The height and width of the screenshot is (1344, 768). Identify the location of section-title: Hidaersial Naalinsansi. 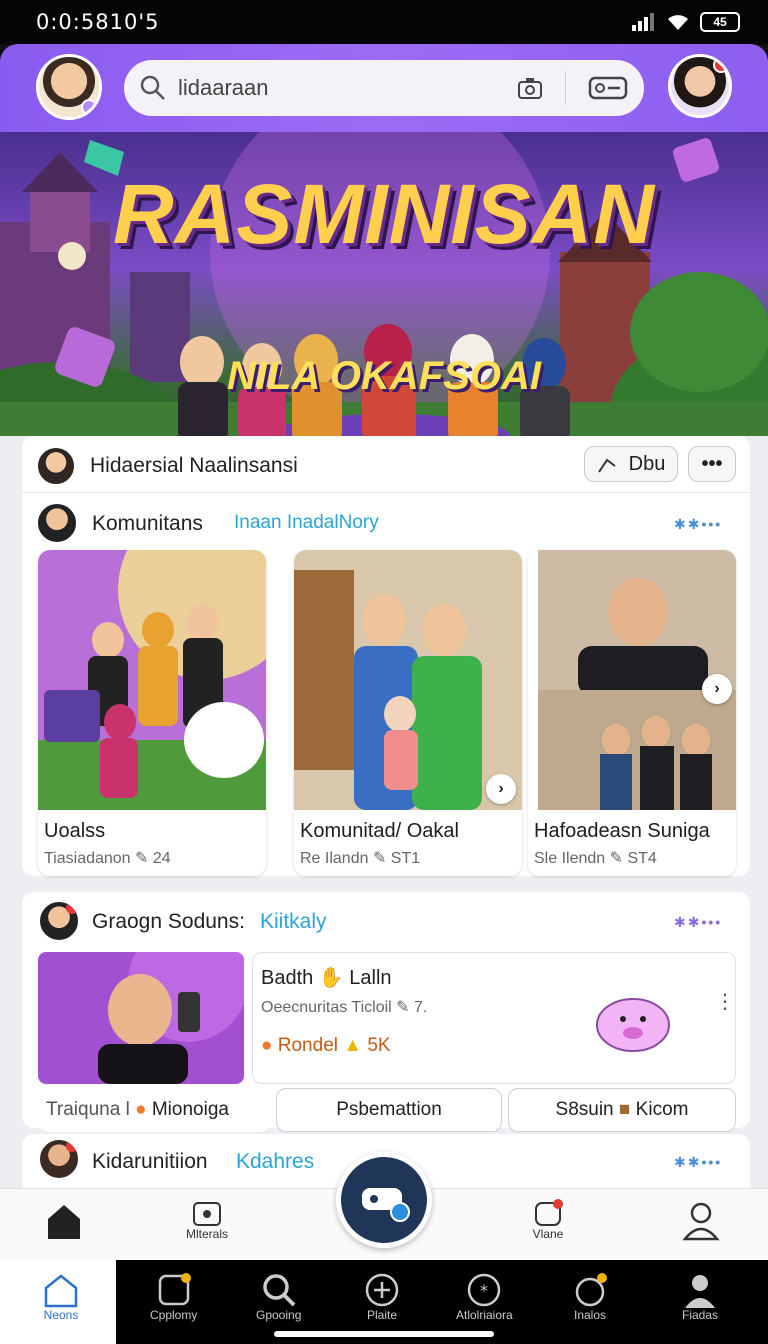
(194, 465).